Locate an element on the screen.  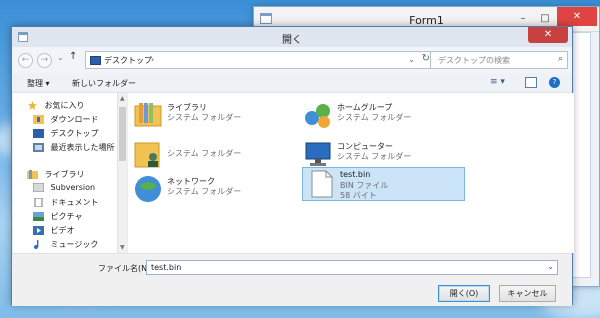
sidebar-item-documents: ドキュメント is located at coordinates (66, 203).